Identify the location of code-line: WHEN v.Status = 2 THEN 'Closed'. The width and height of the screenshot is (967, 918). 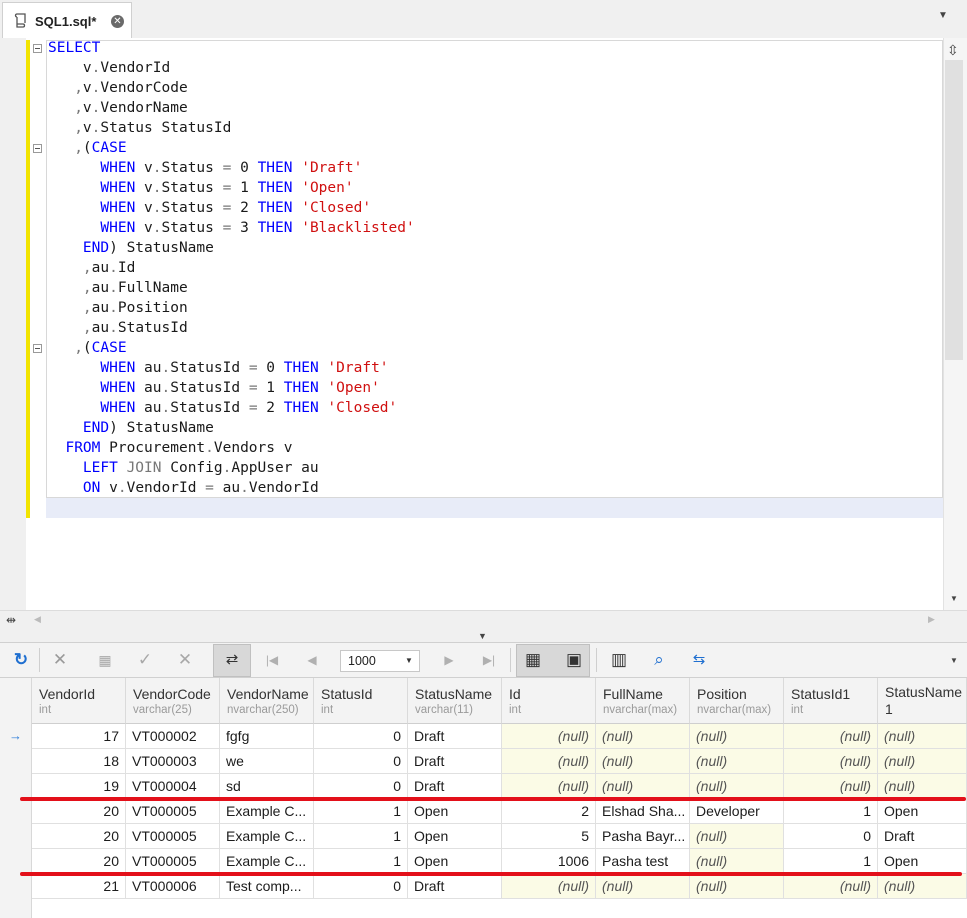
(231, 208).